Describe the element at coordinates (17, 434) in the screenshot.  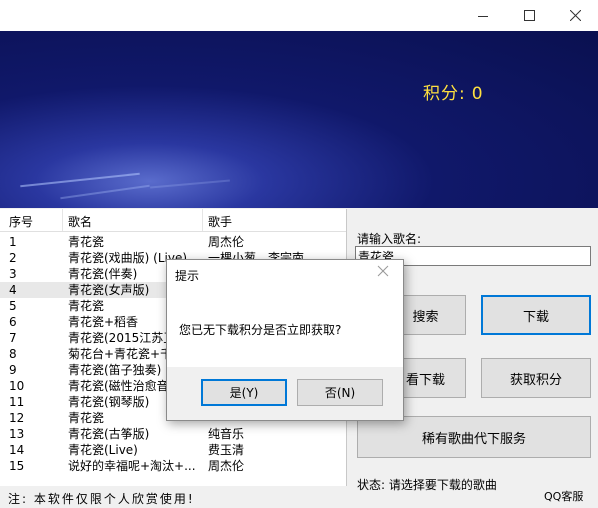
I see `row-number: 13` at that location.